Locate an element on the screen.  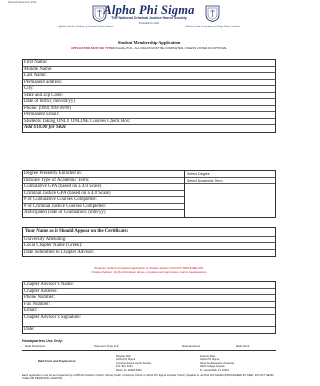
date-sent-label: Date Sent is located at coordinates (243, 346).